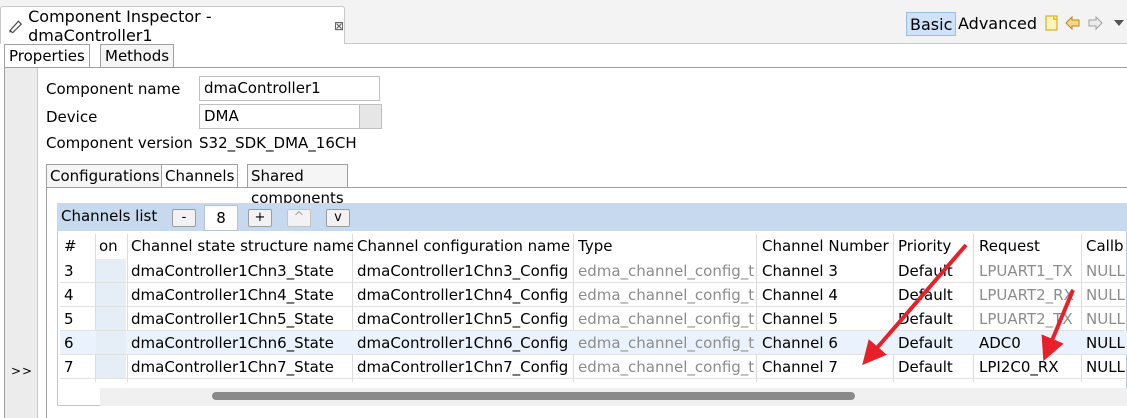 The height and width of the screenshot is (418, 1127). I want to click on table-cell: LPUART1_TX, so click(1031, 271).